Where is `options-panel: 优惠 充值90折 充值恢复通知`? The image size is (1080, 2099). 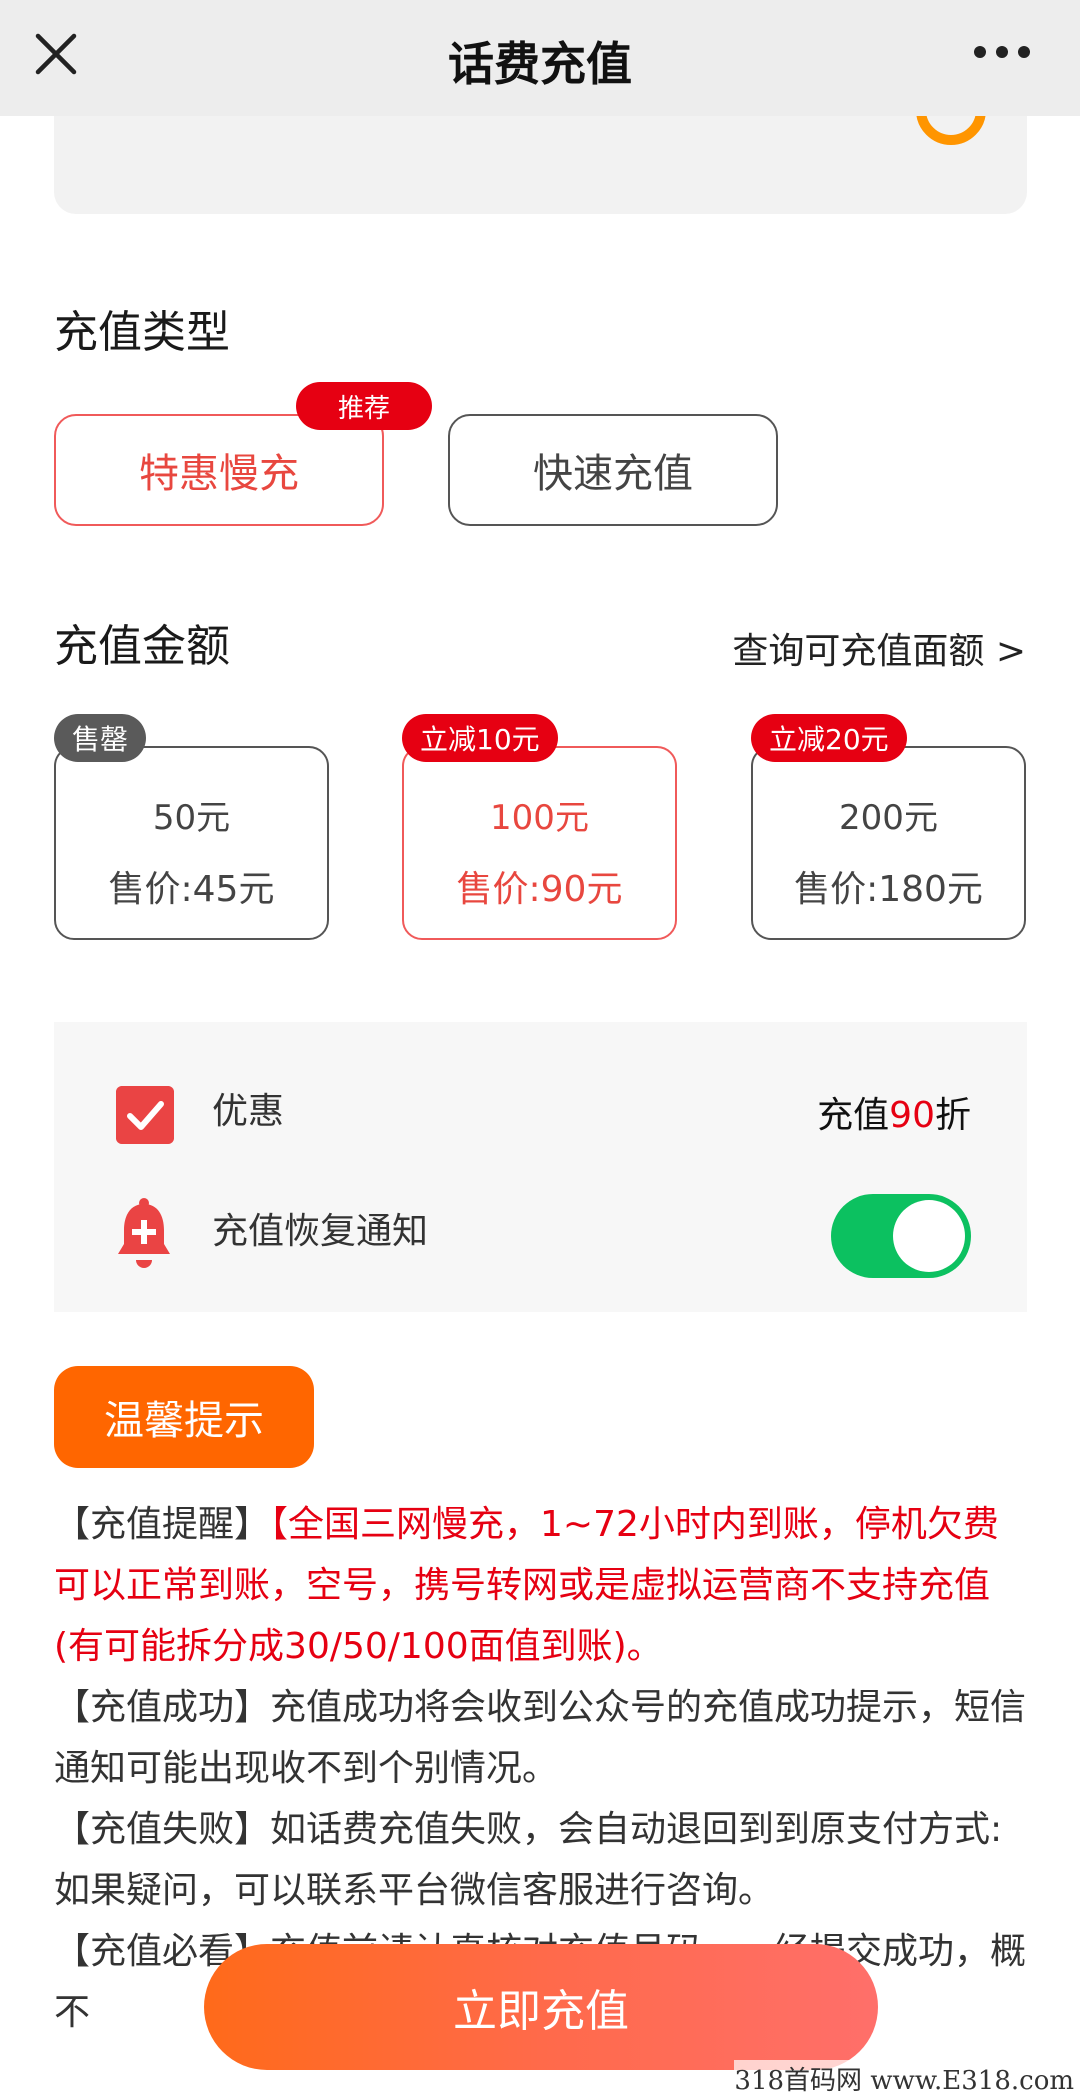
options-panel: 优惠 充值90折 充值恢复通知 is located at coordinates (540, 1167).